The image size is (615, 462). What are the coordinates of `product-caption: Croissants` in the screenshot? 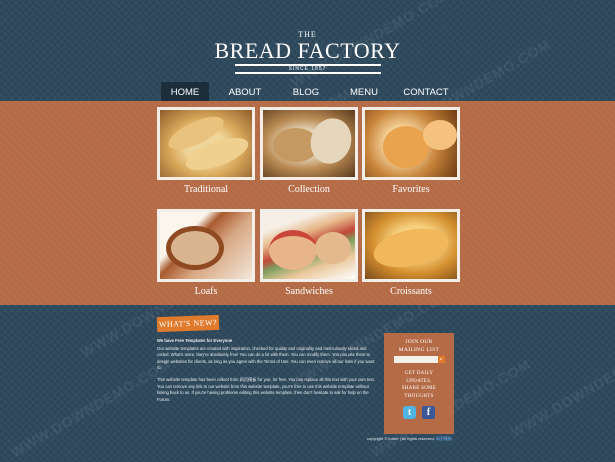 It's located at (411, 291).